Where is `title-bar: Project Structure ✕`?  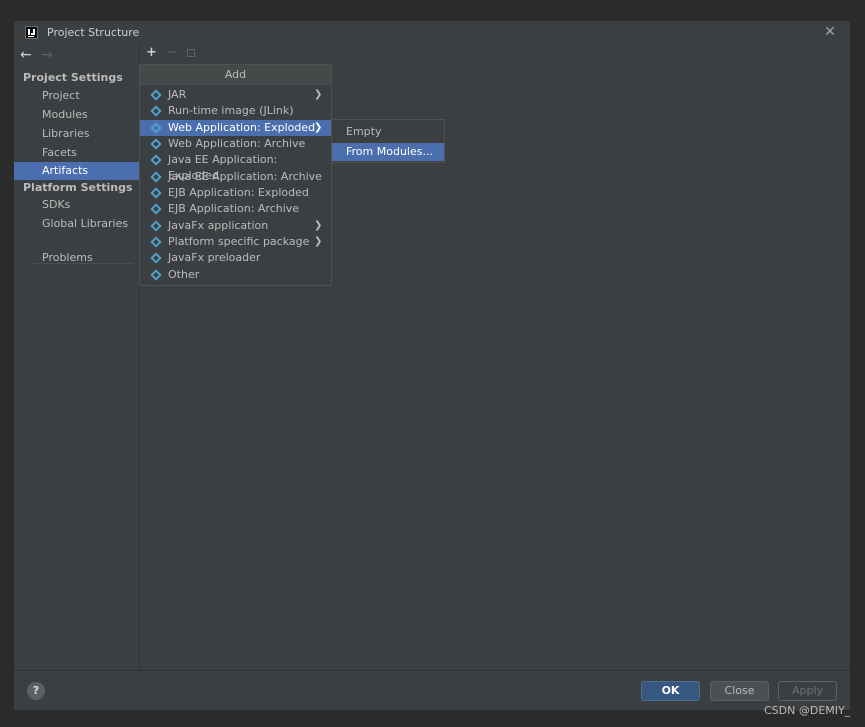 title-bar: Project Structure ✕ is located at coordinates (432, 32).